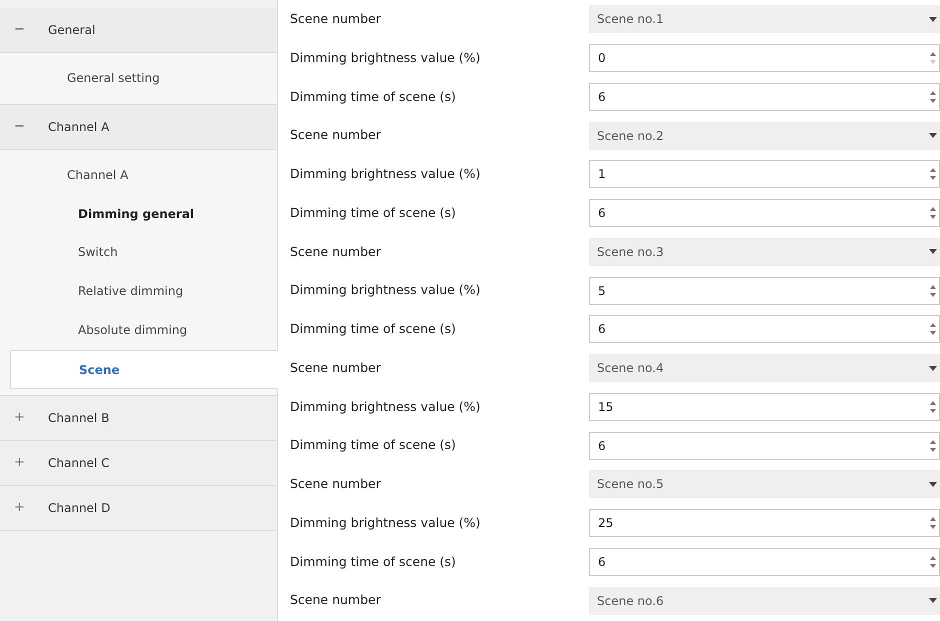 Image resolution: width=940 pixels, height=621 pixels. I want to click on group-label: General, so click(72, 30).